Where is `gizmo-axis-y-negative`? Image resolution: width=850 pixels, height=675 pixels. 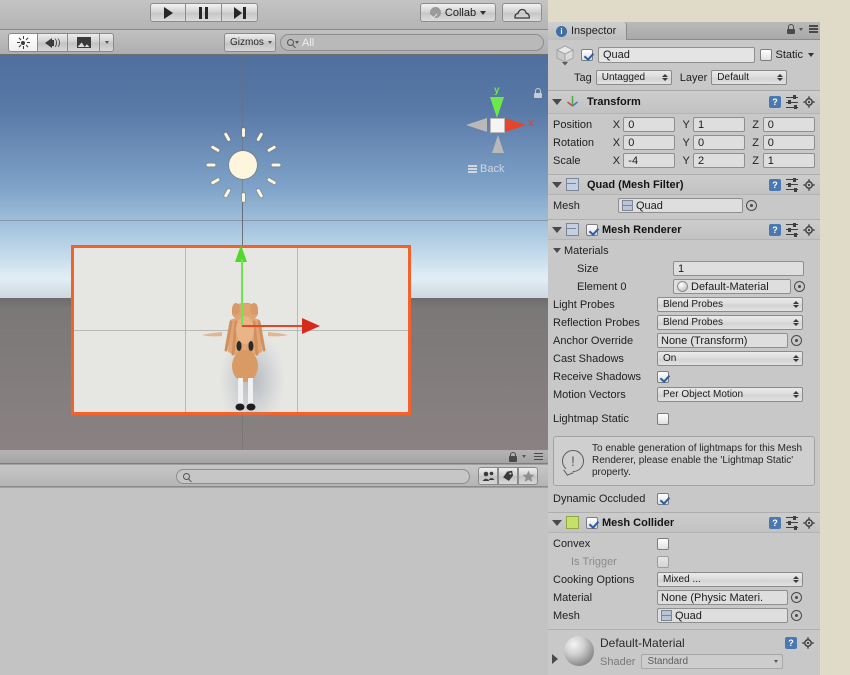
gizmo-axis-y-negative is located at coordinates (498, 144).